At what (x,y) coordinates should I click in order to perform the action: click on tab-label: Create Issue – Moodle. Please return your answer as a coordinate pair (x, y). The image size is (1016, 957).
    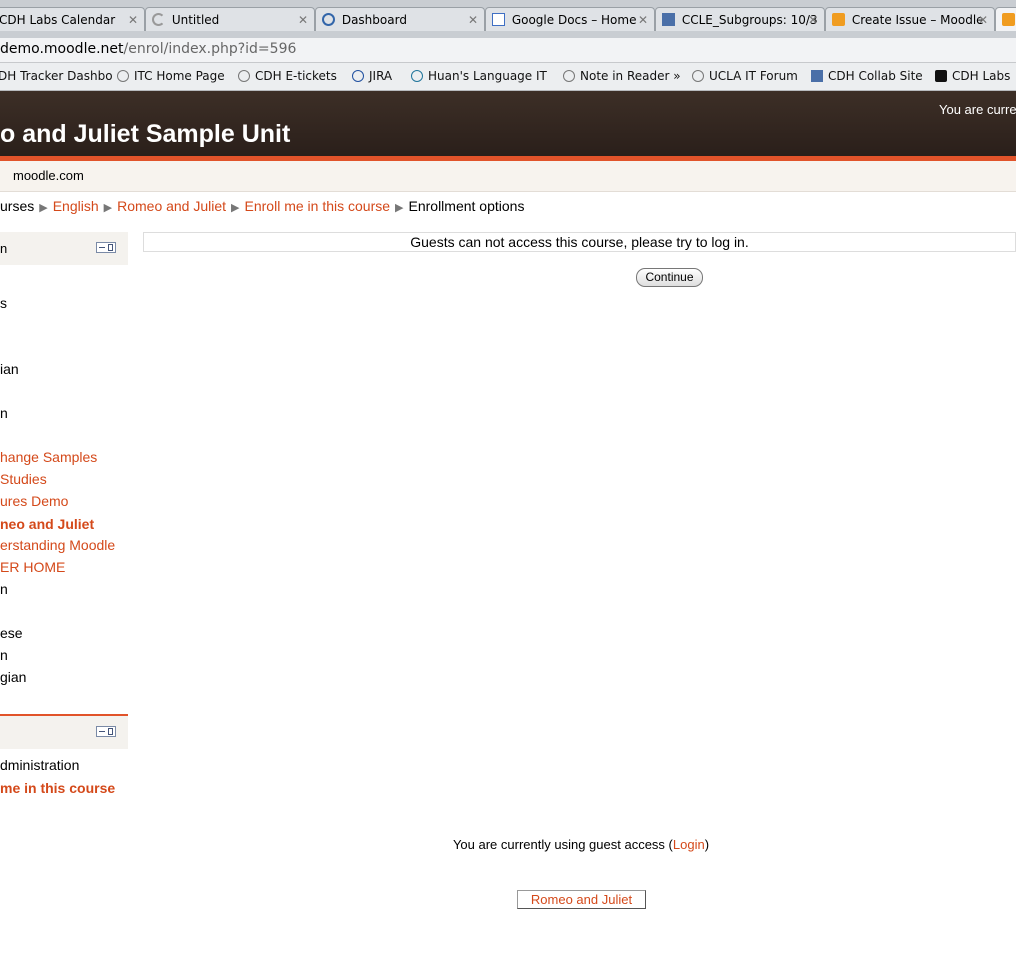
    Looking at the image, I should click on (917, 20).